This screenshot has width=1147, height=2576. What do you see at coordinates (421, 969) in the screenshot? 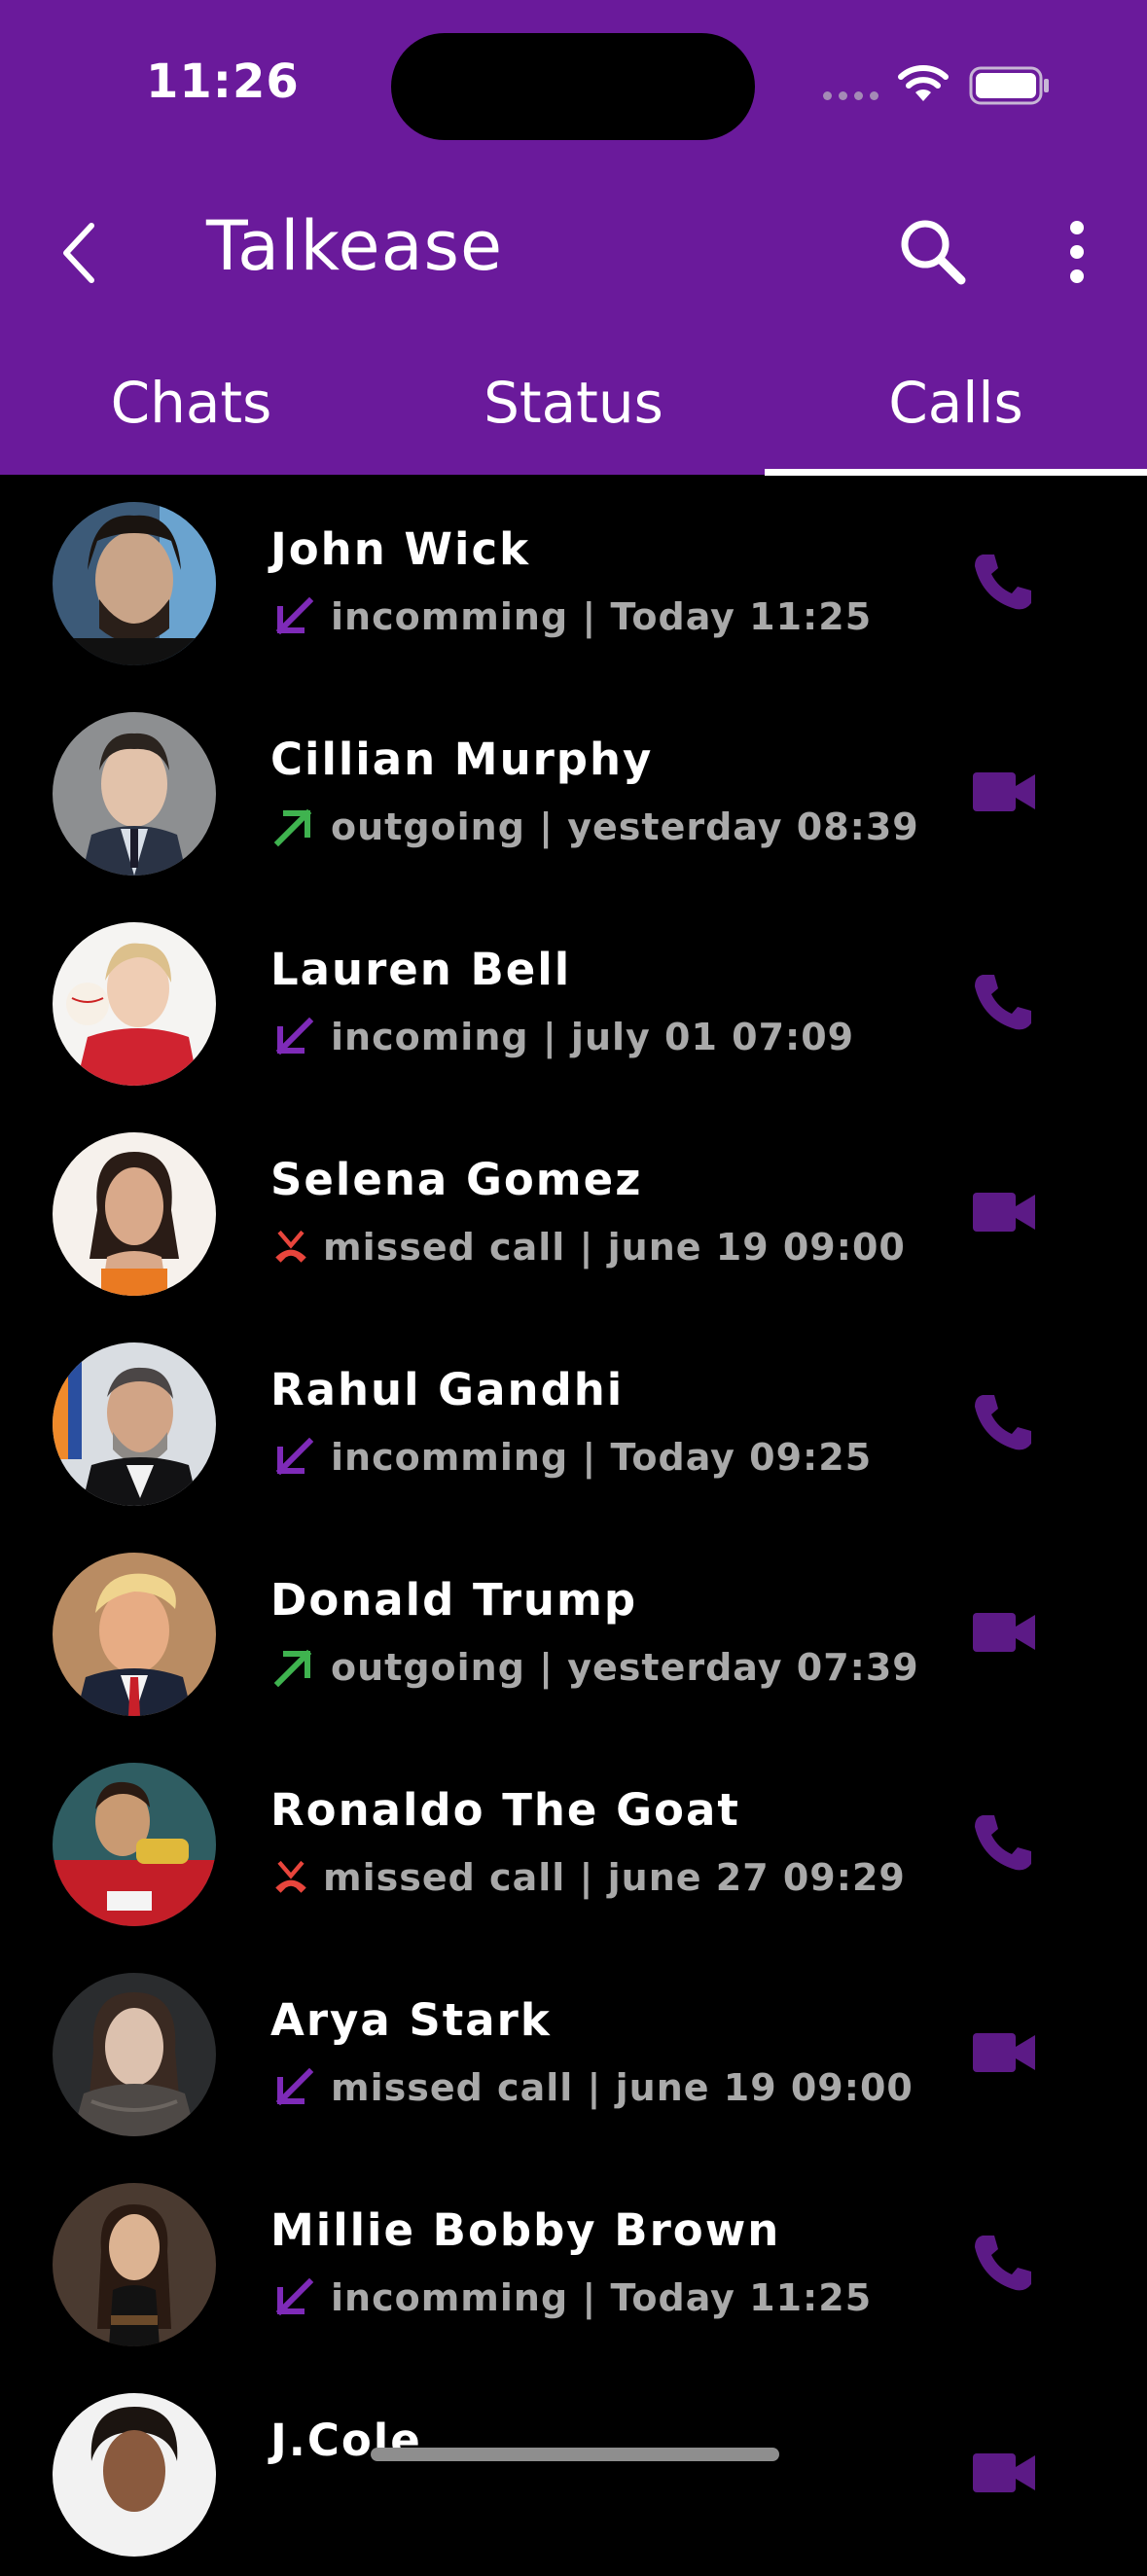
I see `contact-name: Lauren Bell` at bounding box center [421, 969].